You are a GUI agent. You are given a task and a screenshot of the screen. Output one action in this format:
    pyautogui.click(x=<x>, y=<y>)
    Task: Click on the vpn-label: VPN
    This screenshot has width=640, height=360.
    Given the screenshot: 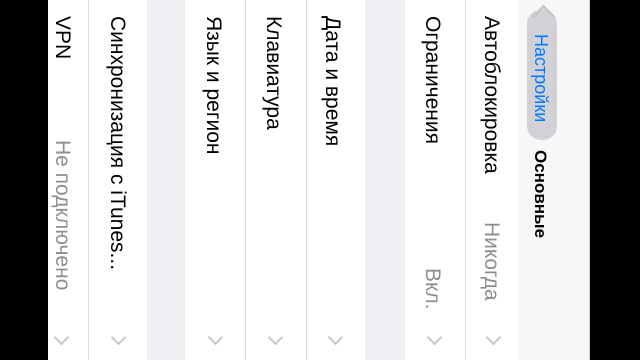 What is the action you would take?
    pyautogui.click(x=62, y=38)
    